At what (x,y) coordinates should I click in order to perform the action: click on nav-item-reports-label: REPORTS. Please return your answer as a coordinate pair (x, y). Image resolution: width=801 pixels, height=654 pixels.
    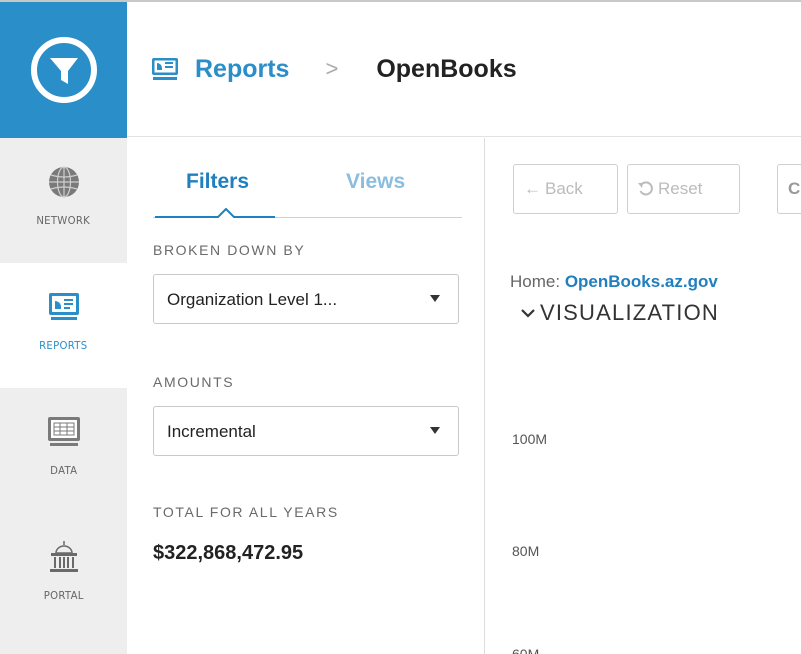
    Looking at the image, I should click on (63, 345).